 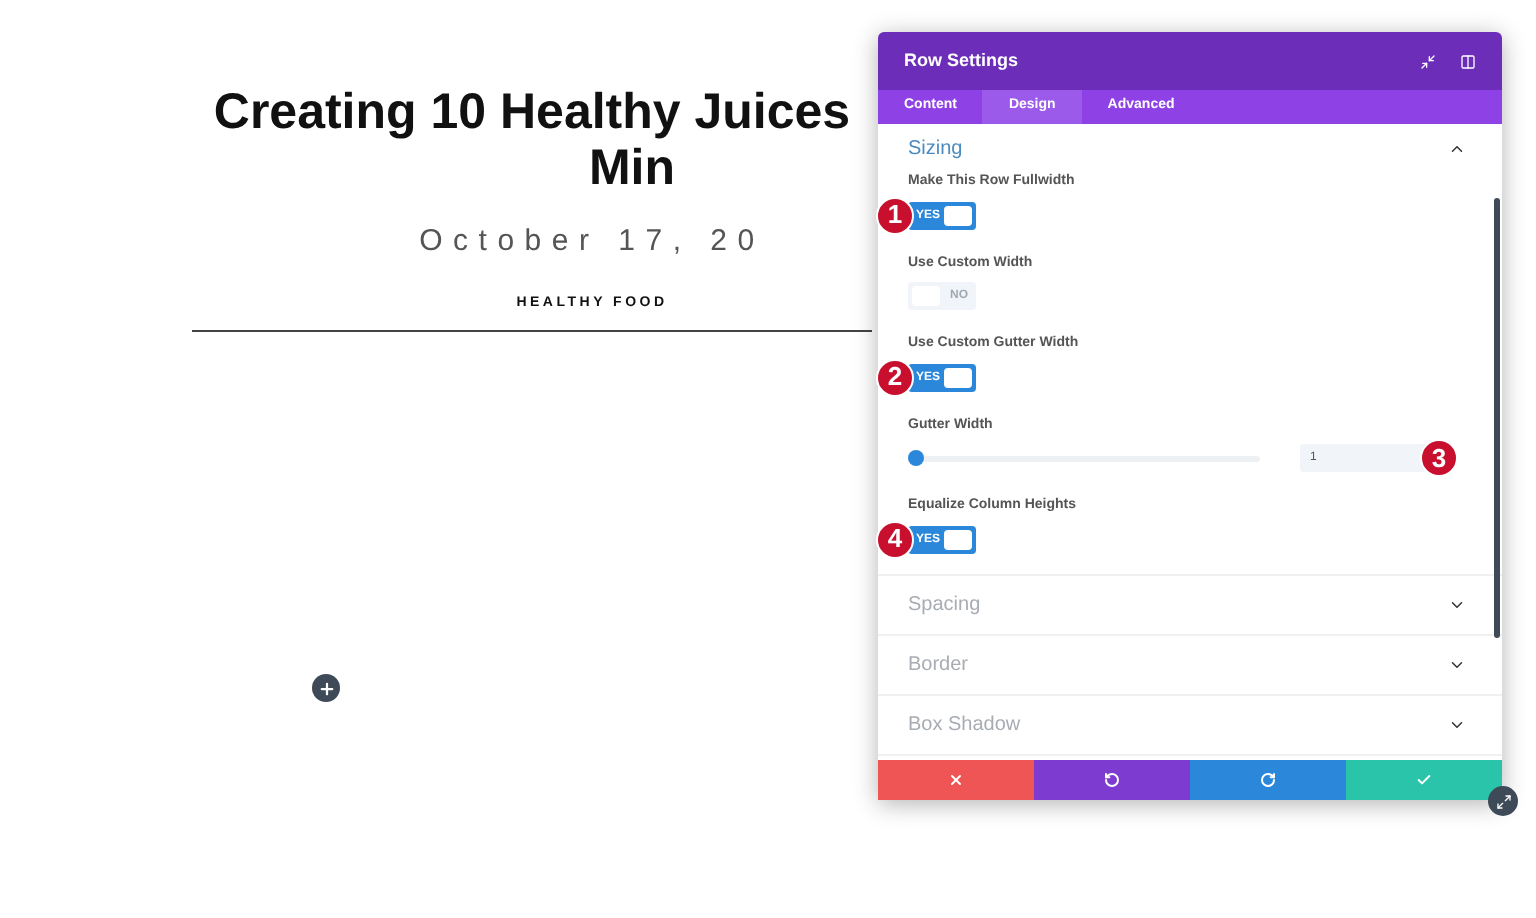 What do you see at coordinates (1178, 148) in the screenshot?
I see `section-header: Sizing` at bounding box center [1178, 148].